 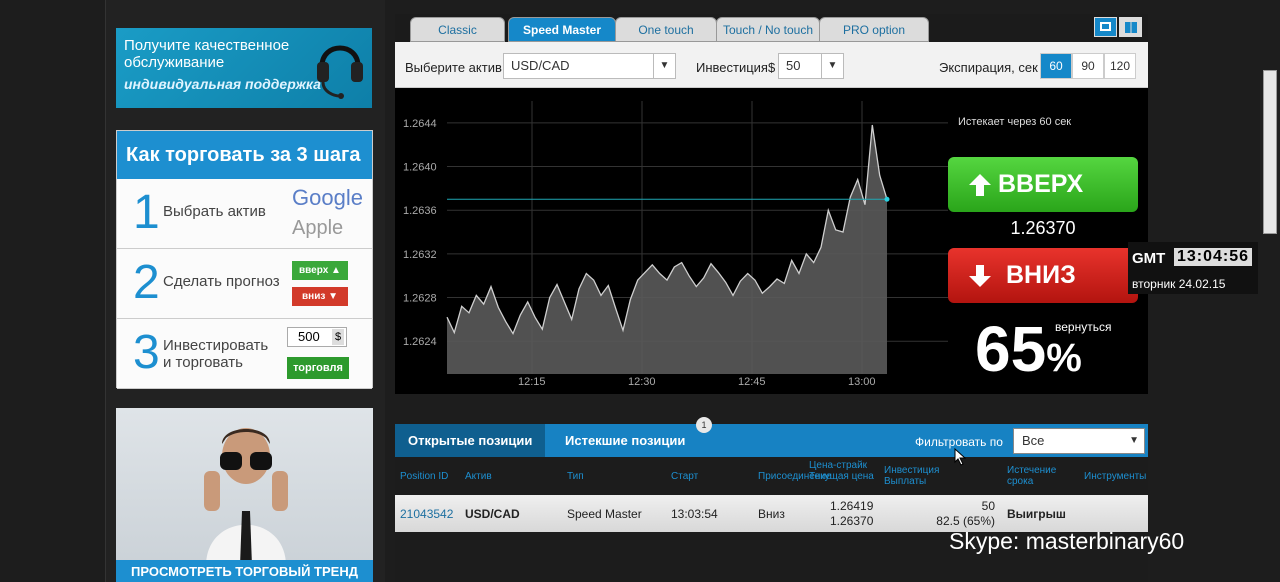 What do you see at coordinates (694, 514) in the screenshot?
I see `position-start: 13:03:54` at bounding box center [694, 514].